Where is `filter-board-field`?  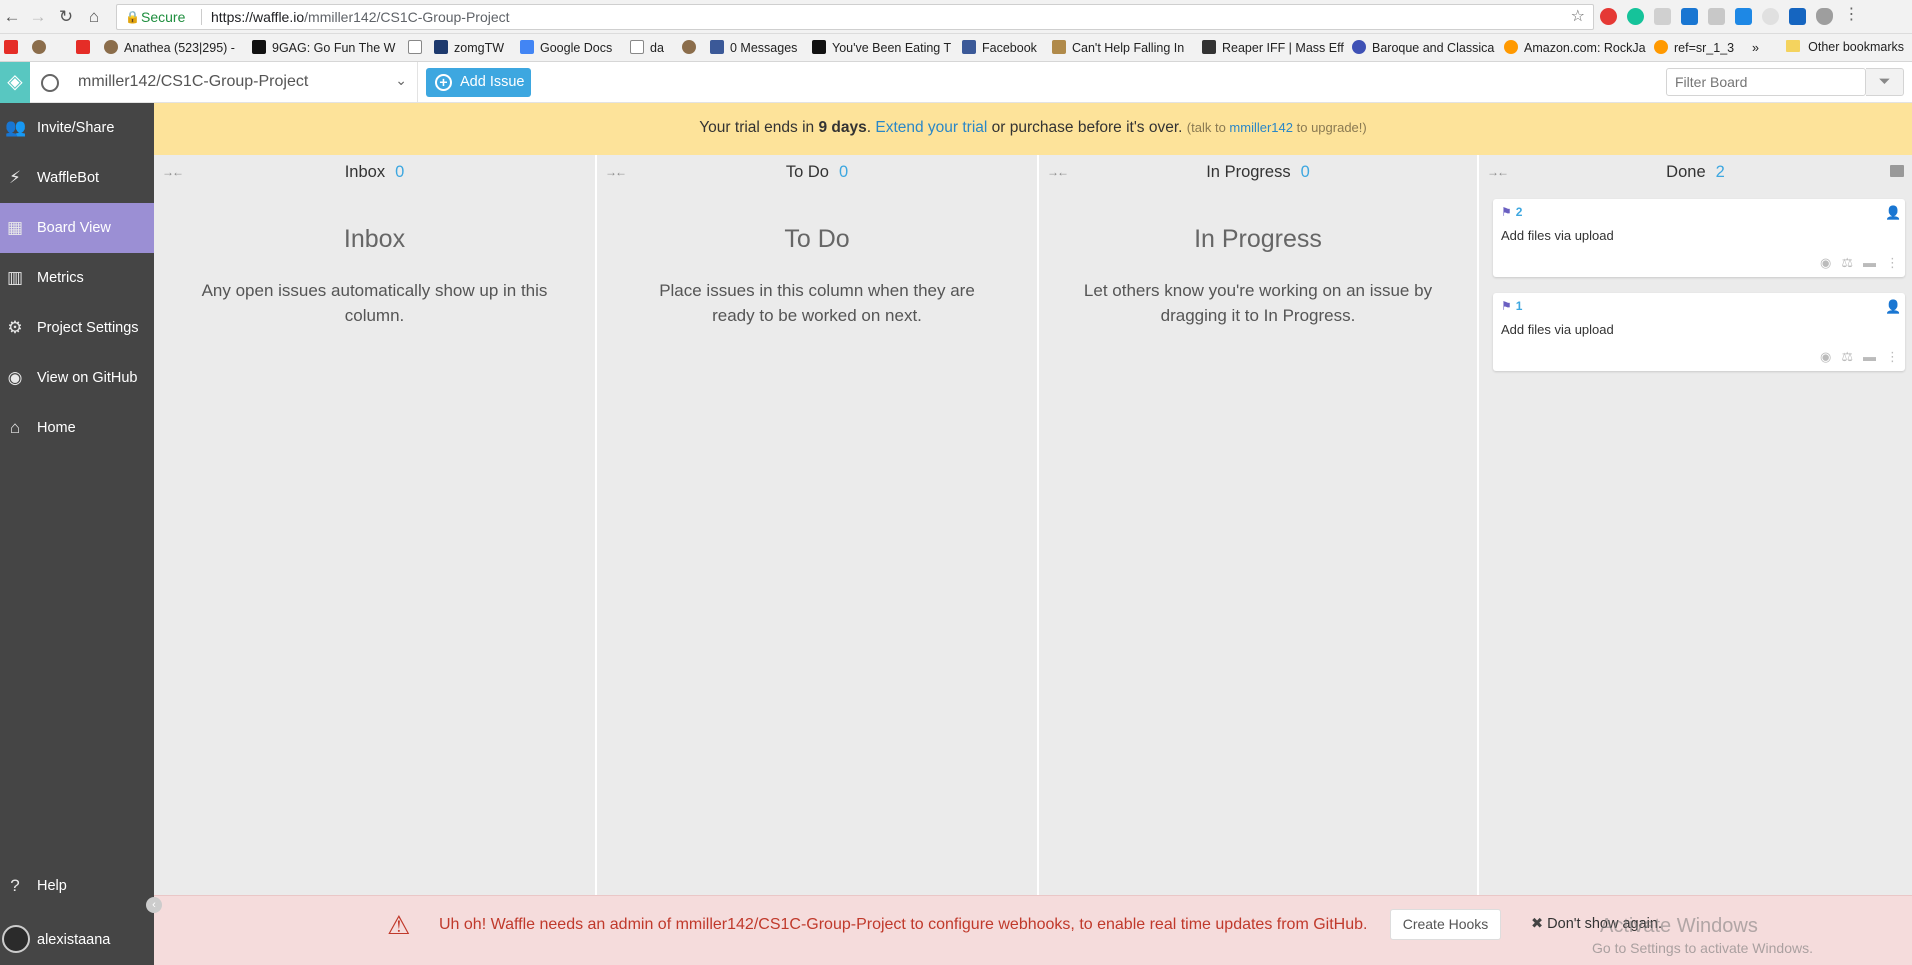 filter-board-field is located at coordinates (1766, 82).